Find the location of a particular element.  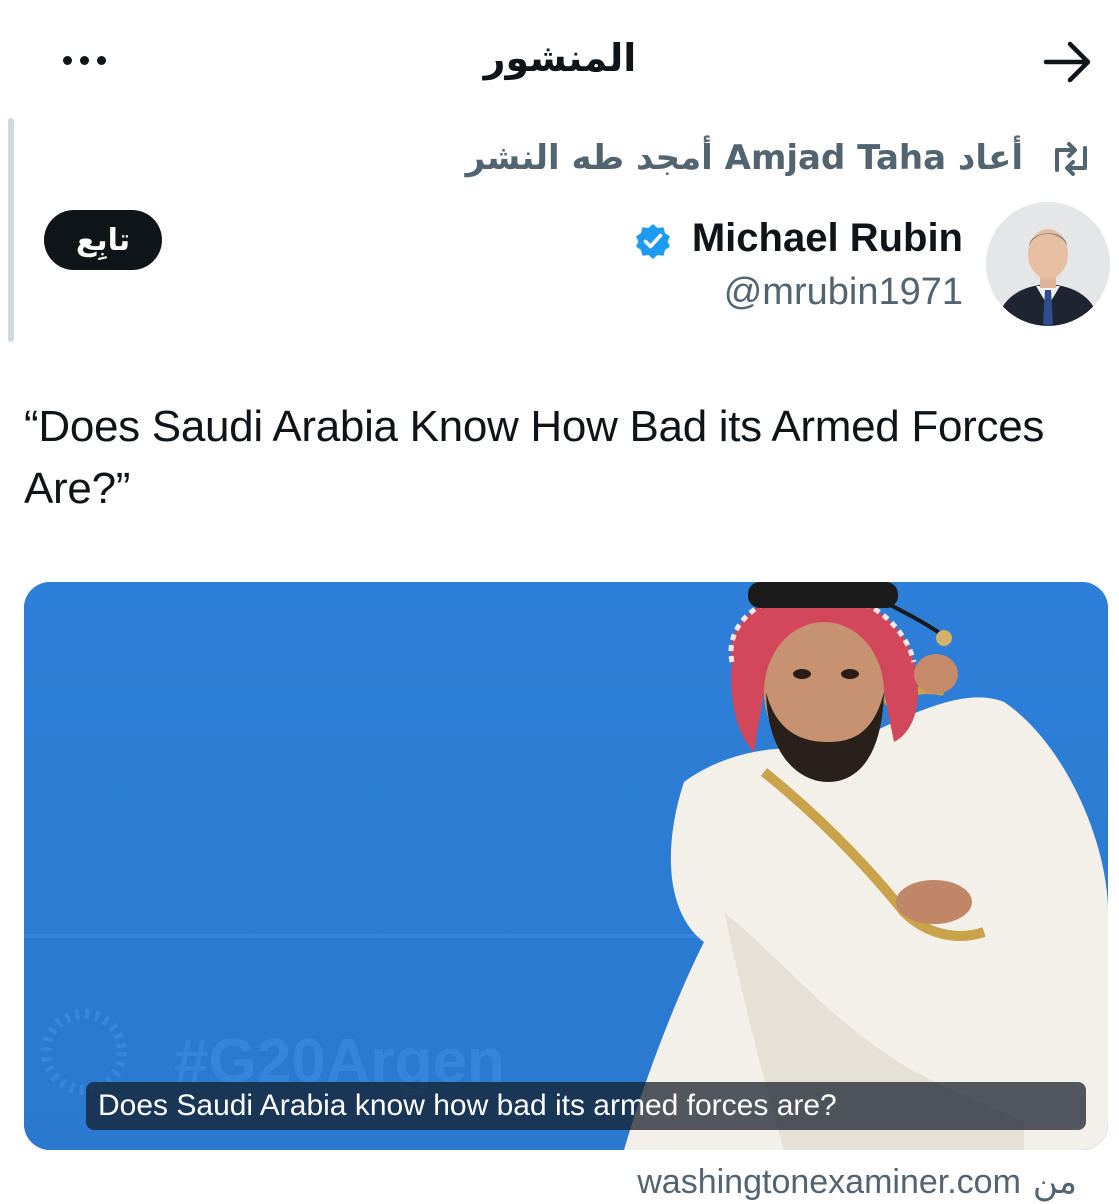

retweet-label: أعاد Amjad Taha أمجد طه النشر is located at coordinates (744, 158).